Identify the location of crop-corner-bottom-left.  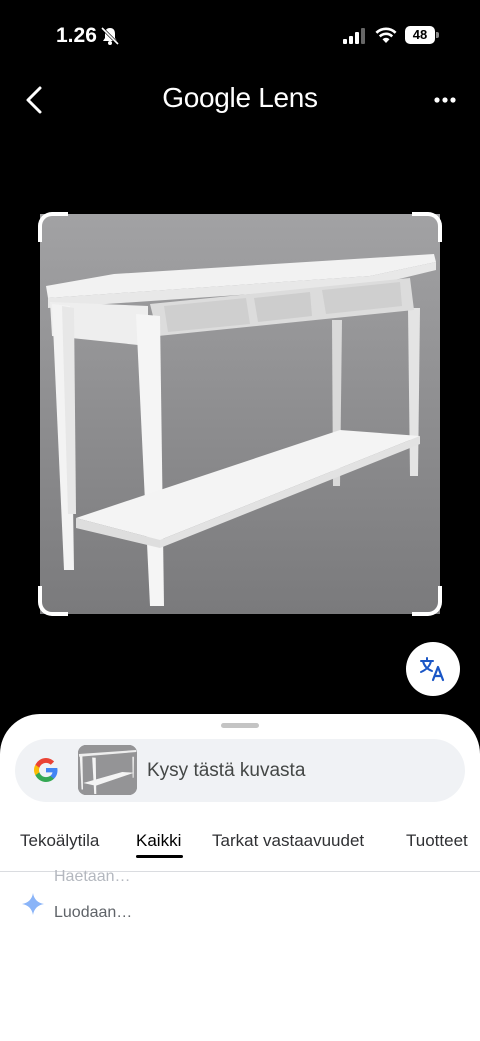
(53, 601).